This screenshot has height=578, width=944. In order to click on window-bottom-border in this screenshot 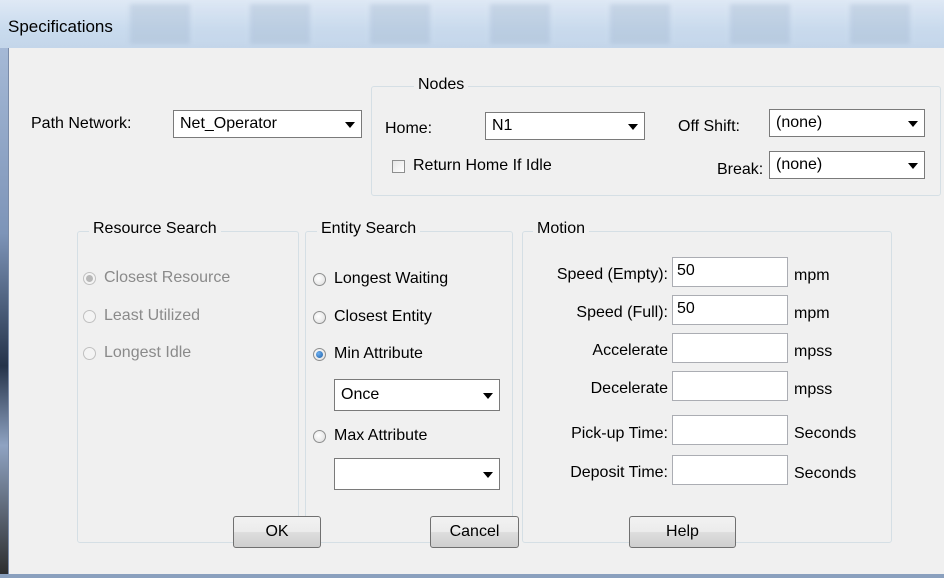, I will do `click(472, 576)`.